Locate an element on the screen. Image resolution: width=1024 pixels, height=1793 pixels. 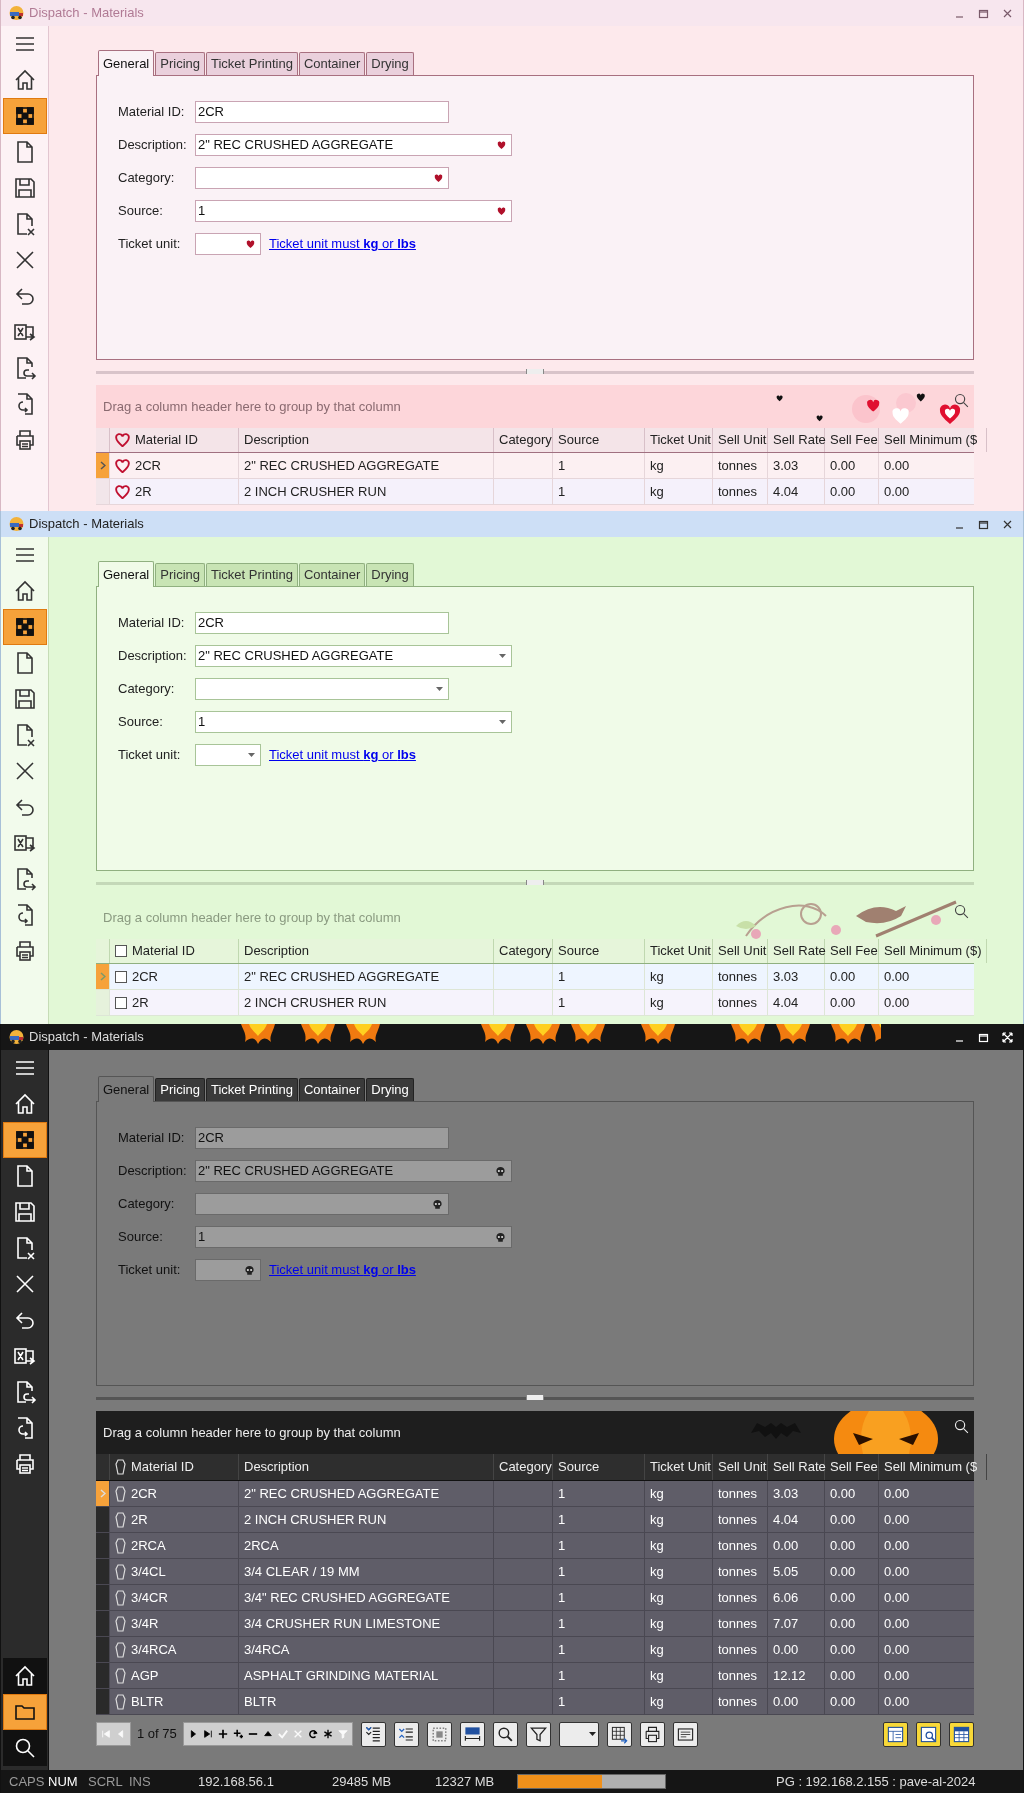
column-header: Sell Minimum ($) is located at coordinates (933, 951).